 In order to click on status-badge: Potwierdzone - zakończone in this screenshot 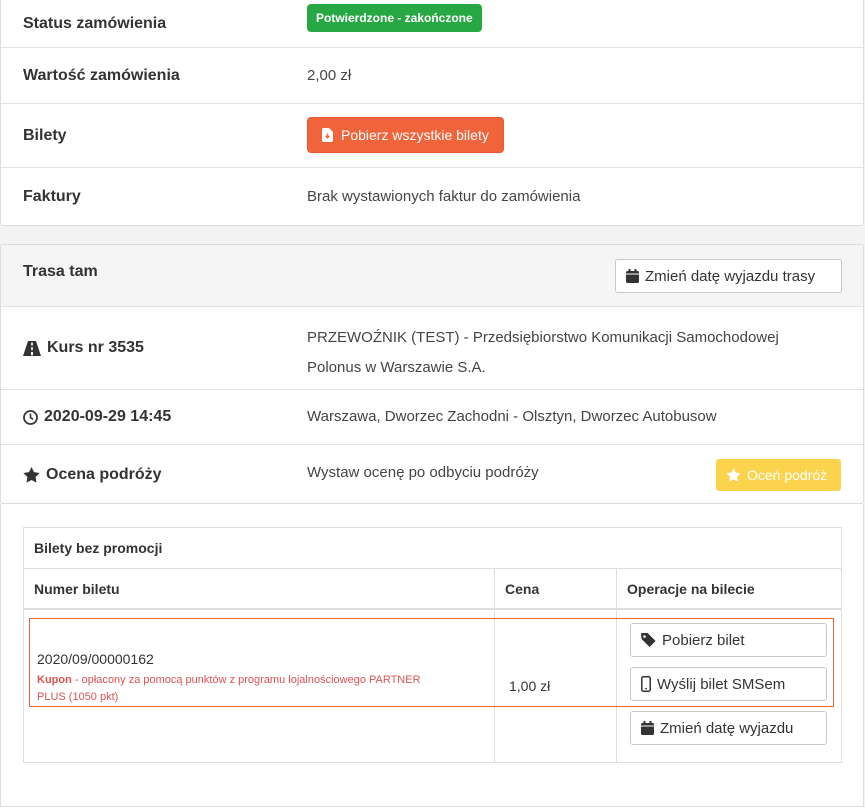, I will do `click(394, 18)`.